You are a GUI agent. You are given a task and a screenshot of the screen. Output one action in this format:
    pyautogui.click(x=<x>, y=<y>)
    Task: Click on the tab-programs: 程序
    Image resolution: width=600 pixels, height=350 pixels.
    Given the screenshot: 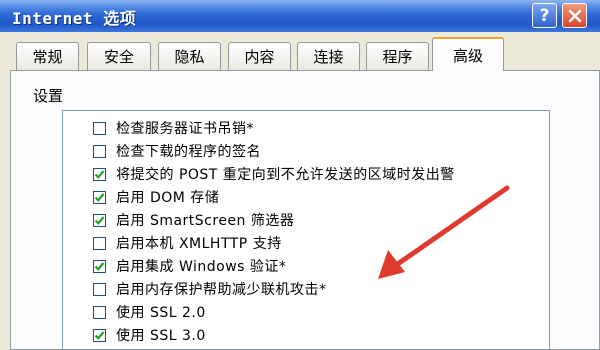 What is the action you would take?
    pyautogui.click(x=397, y=56)
    